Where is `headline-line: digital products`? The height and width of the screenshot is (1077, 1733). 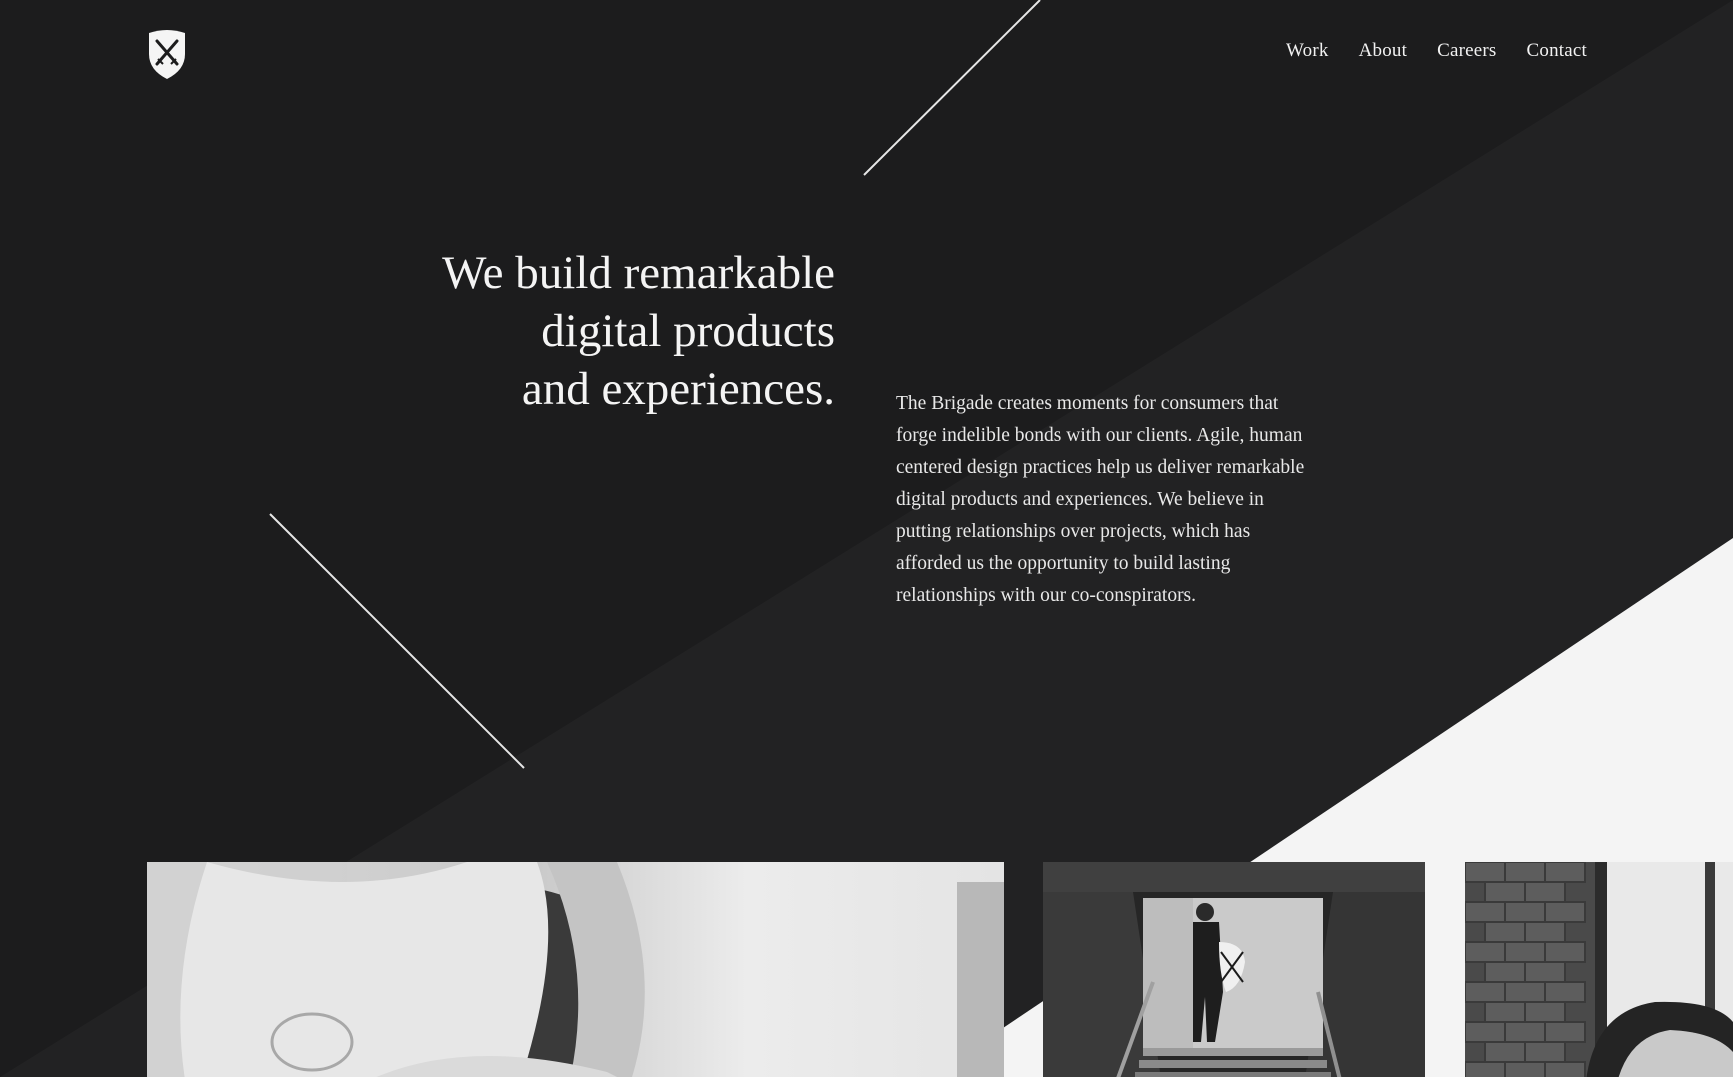 headline-line: digital products is located at coordinates (688, 331).